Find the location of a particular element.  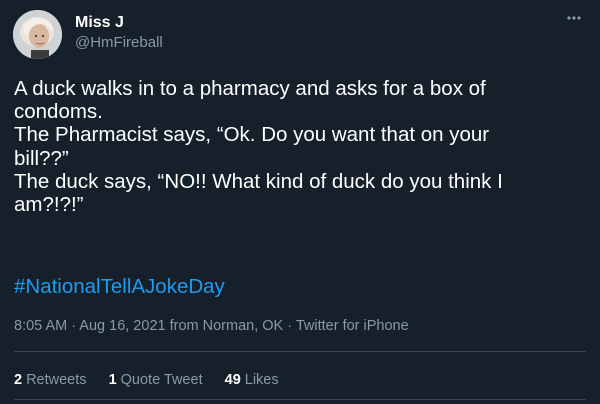

tweet-stats: 2 Retweets 1 Quote Tweet 49 Likes is located at coordinates (155, 380).